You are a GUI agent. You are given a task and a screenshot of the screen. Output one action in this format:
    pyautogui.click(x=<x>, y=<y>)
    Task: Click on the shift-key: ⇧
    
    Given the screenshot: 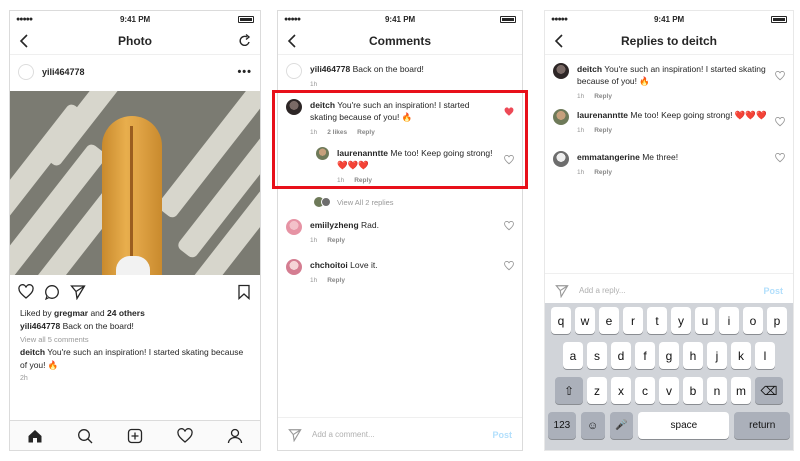 What is the action you would take?
    pyautogui.click(x=569, y=390)
    